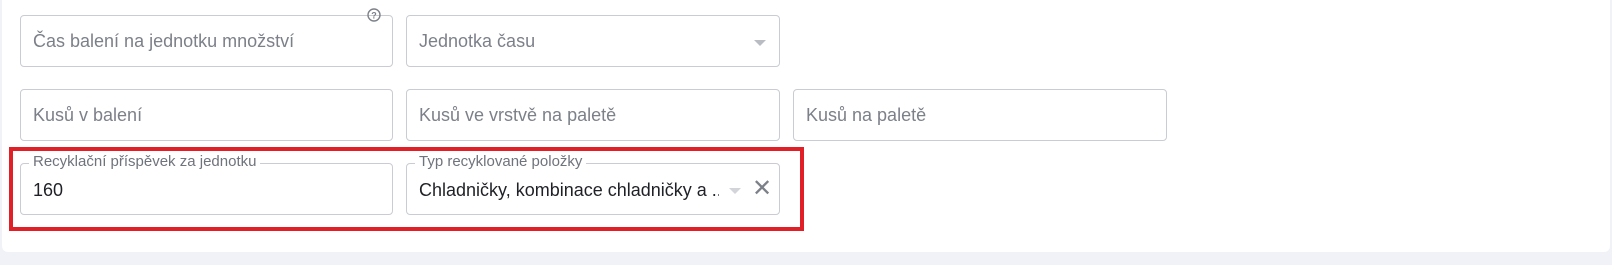 This screenshot has height=265, width=1612. Describe the element at coordinates (477, 41) in the screenshot. I see `time-unit-placeholder: Jednotka času` at that location.